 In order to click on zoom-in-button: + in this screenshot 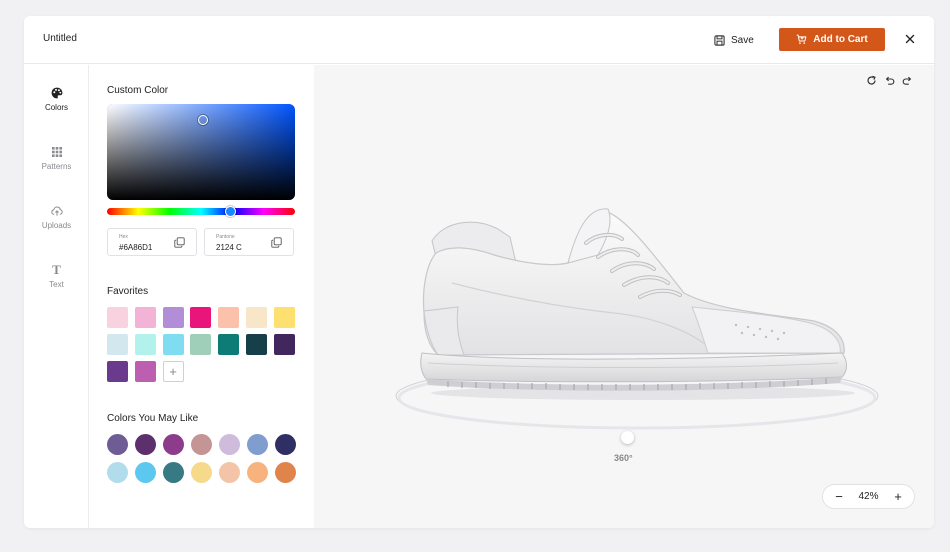, I will do `click(898, 496)`.